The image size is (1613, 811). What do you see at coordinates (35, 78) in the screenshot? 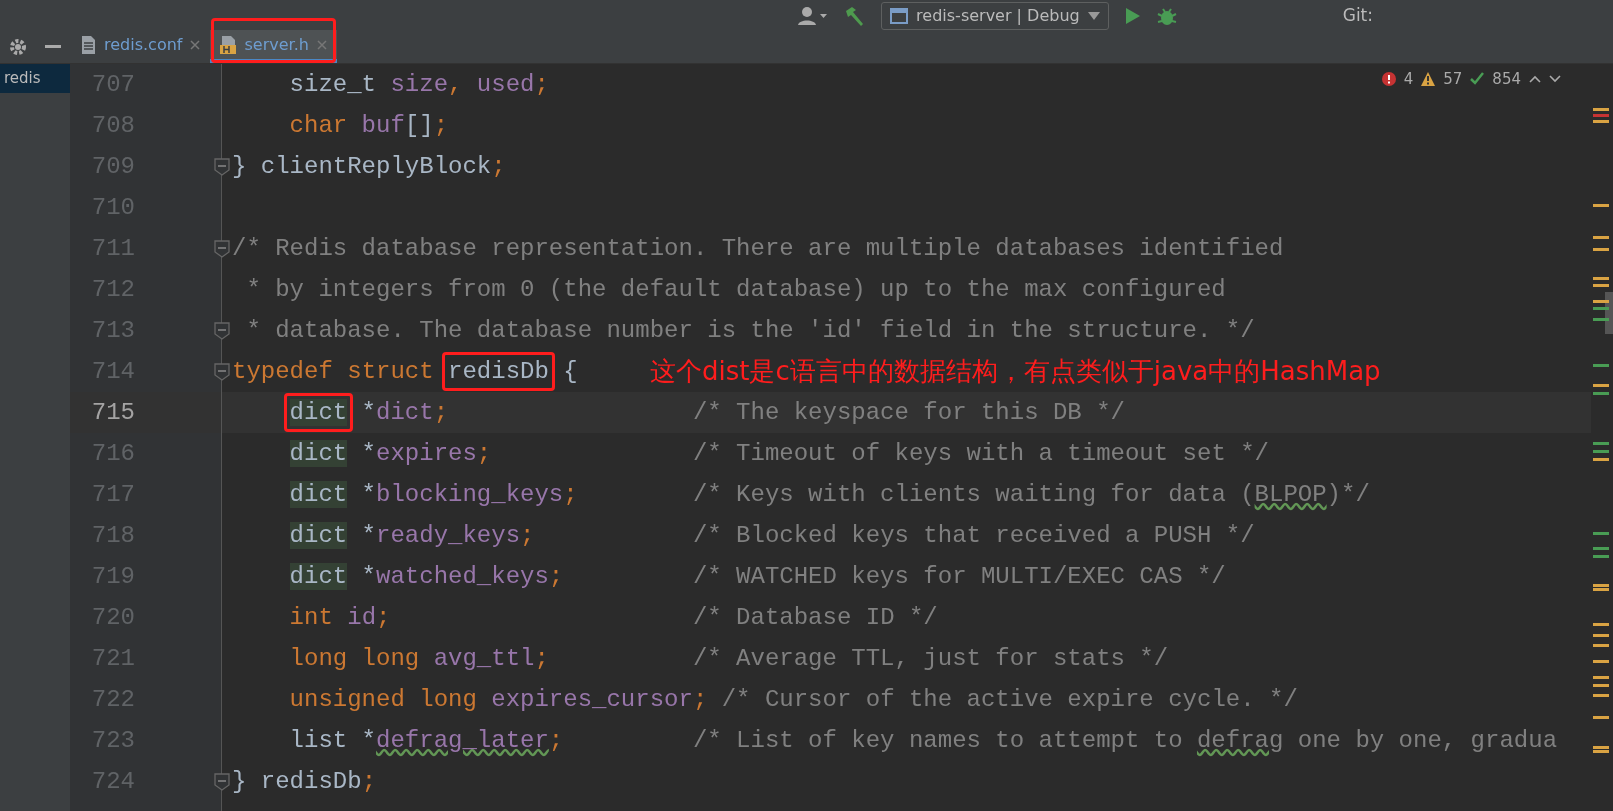
I see `project-tree-item: redis` at bounding box center [35, 78].